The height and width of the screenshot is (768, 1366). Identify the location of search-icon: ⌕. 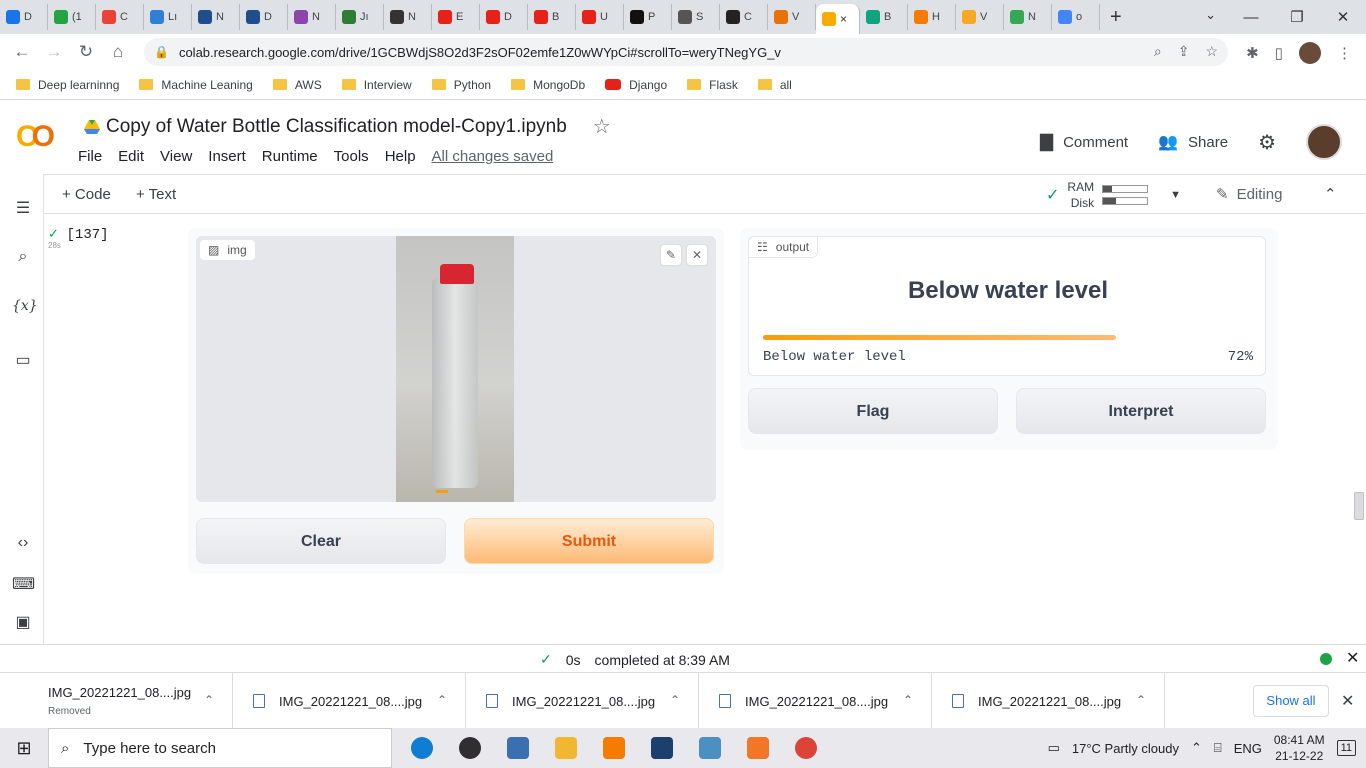
(23, 257).